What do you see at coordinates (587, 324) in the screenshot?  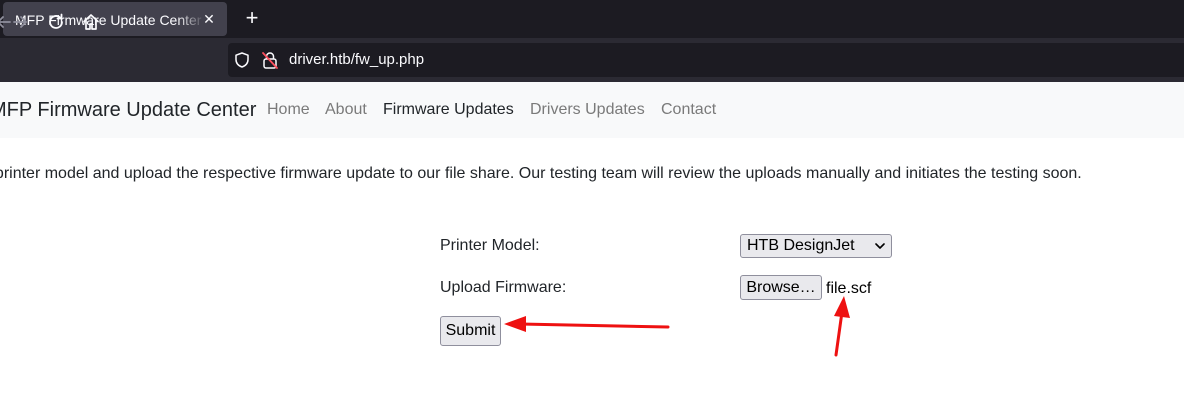 I see `arrow-to-submit` at bounding box center [587, 324].